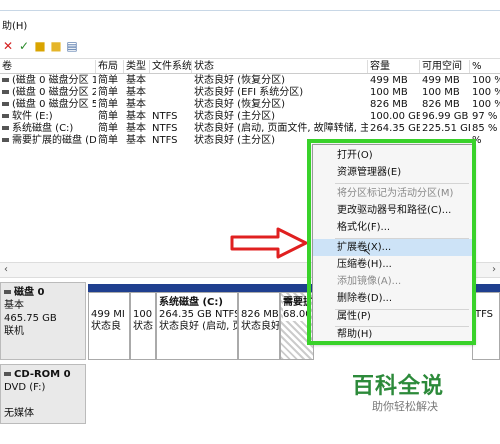 The height and width of the screenshot is (444, 500). What do you see at coordinates (106, 326) in the screenshot?
I see `partition-status: 状态良` at bounding box center [106, 326].